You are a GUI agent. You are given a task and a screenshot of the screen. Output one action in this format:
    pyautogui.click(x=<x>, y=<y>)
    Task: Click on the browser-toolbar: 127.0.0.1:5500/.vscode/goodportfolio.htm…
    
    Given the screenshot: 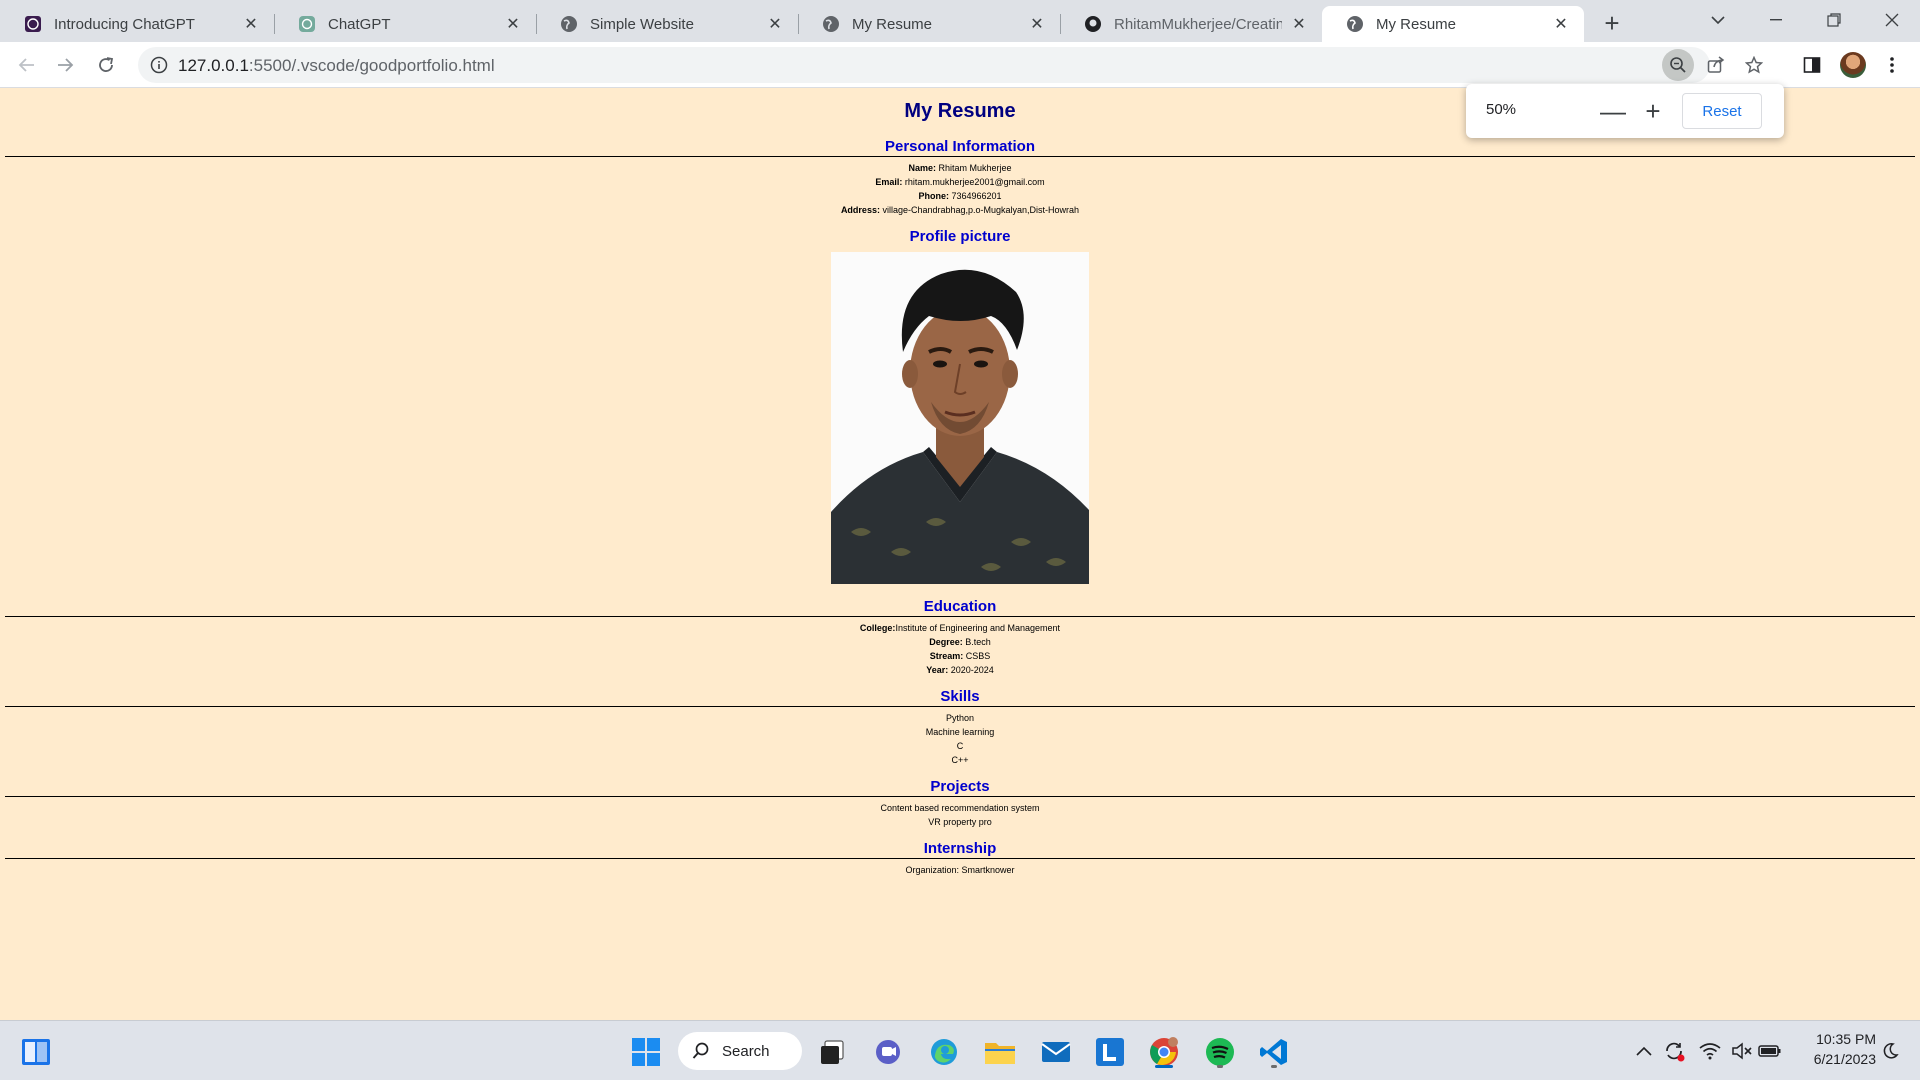 What is the action you would take?
    pyautogui.click(x=960, y=65)
    